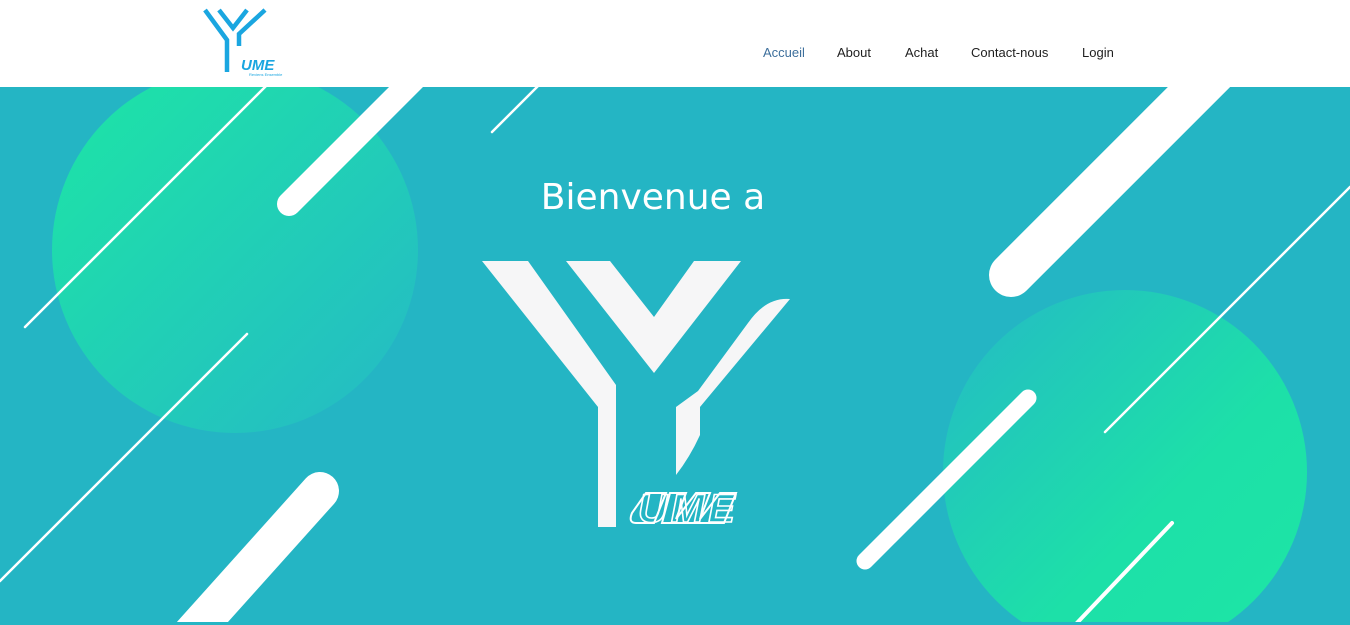  I want to click on yume-logo-icon: UME Reviens Ensemble, so click(248, 42).